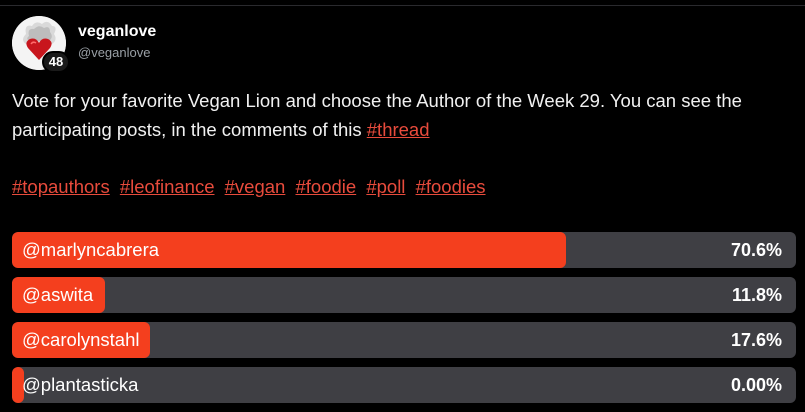 The image size is (805, 412). Describe the element at coordinates (58, 294) in the screenshot. I see `poll-option-label: @aswita` at that location.